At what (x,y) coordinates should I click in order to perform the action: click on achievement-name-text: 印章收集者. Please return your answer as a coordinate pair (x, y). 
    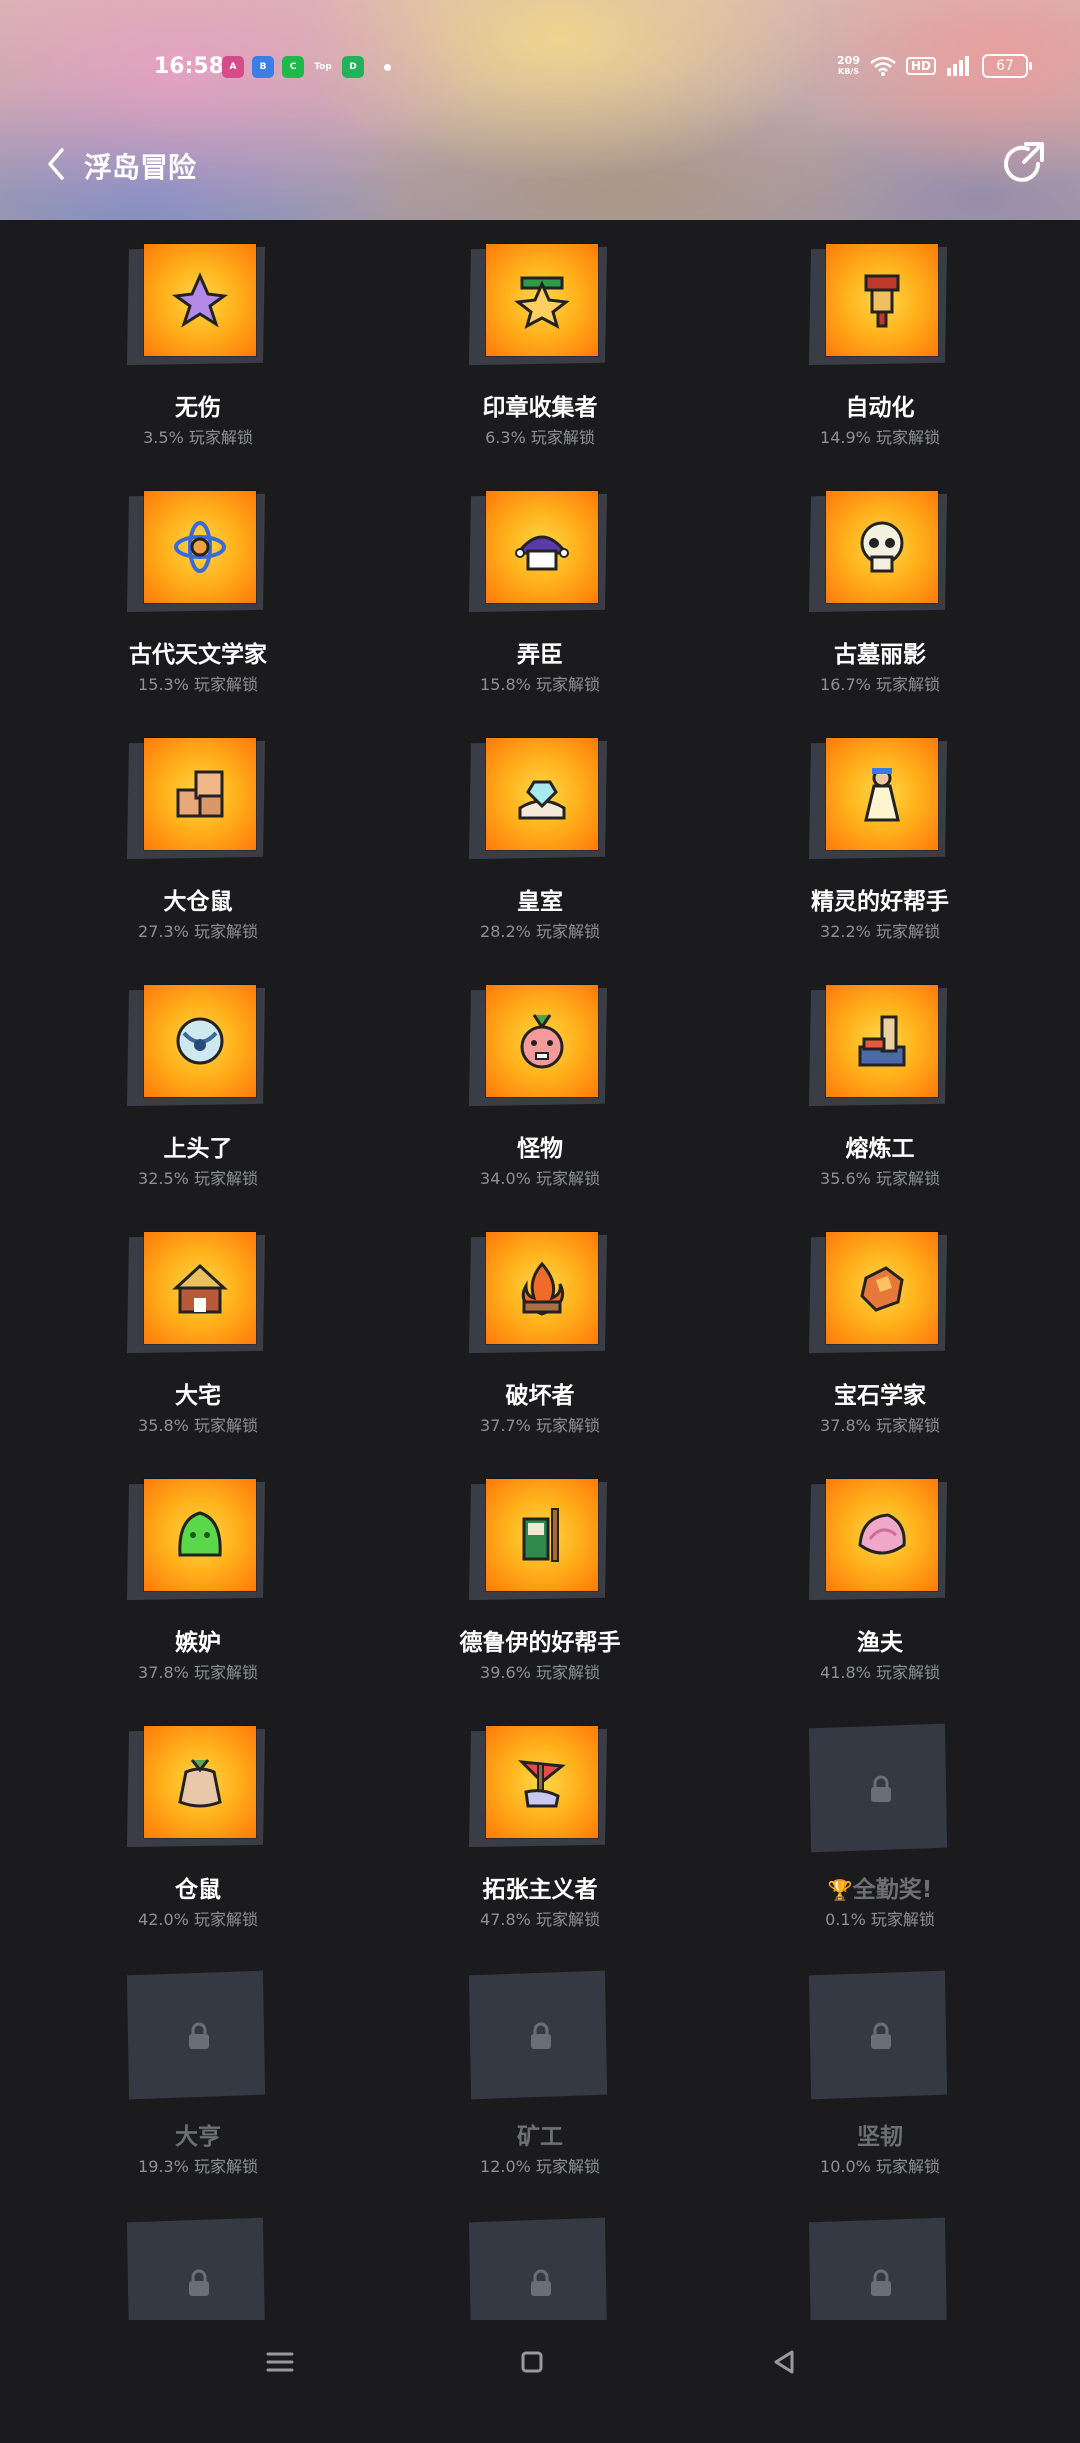
    Looking at the image, I should click on (540, 408).